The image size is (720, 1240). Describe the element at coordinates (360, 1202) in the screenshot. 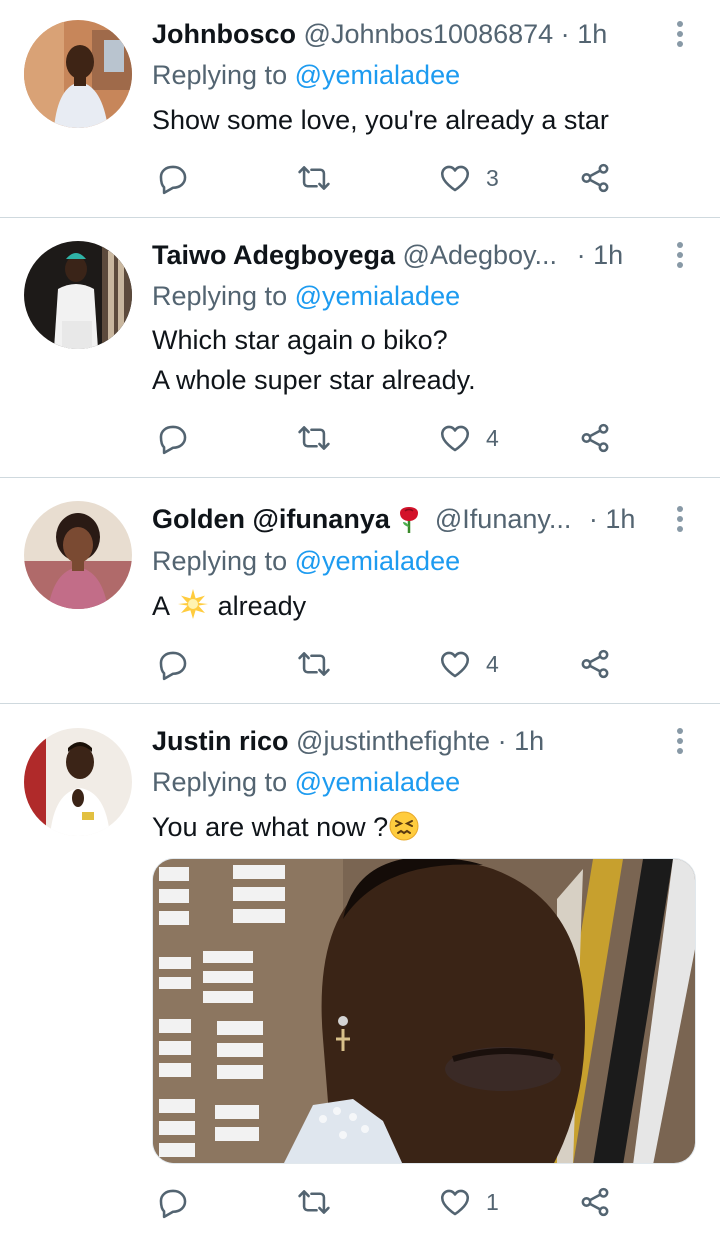

I see `tweet-actions: 1` at that location.